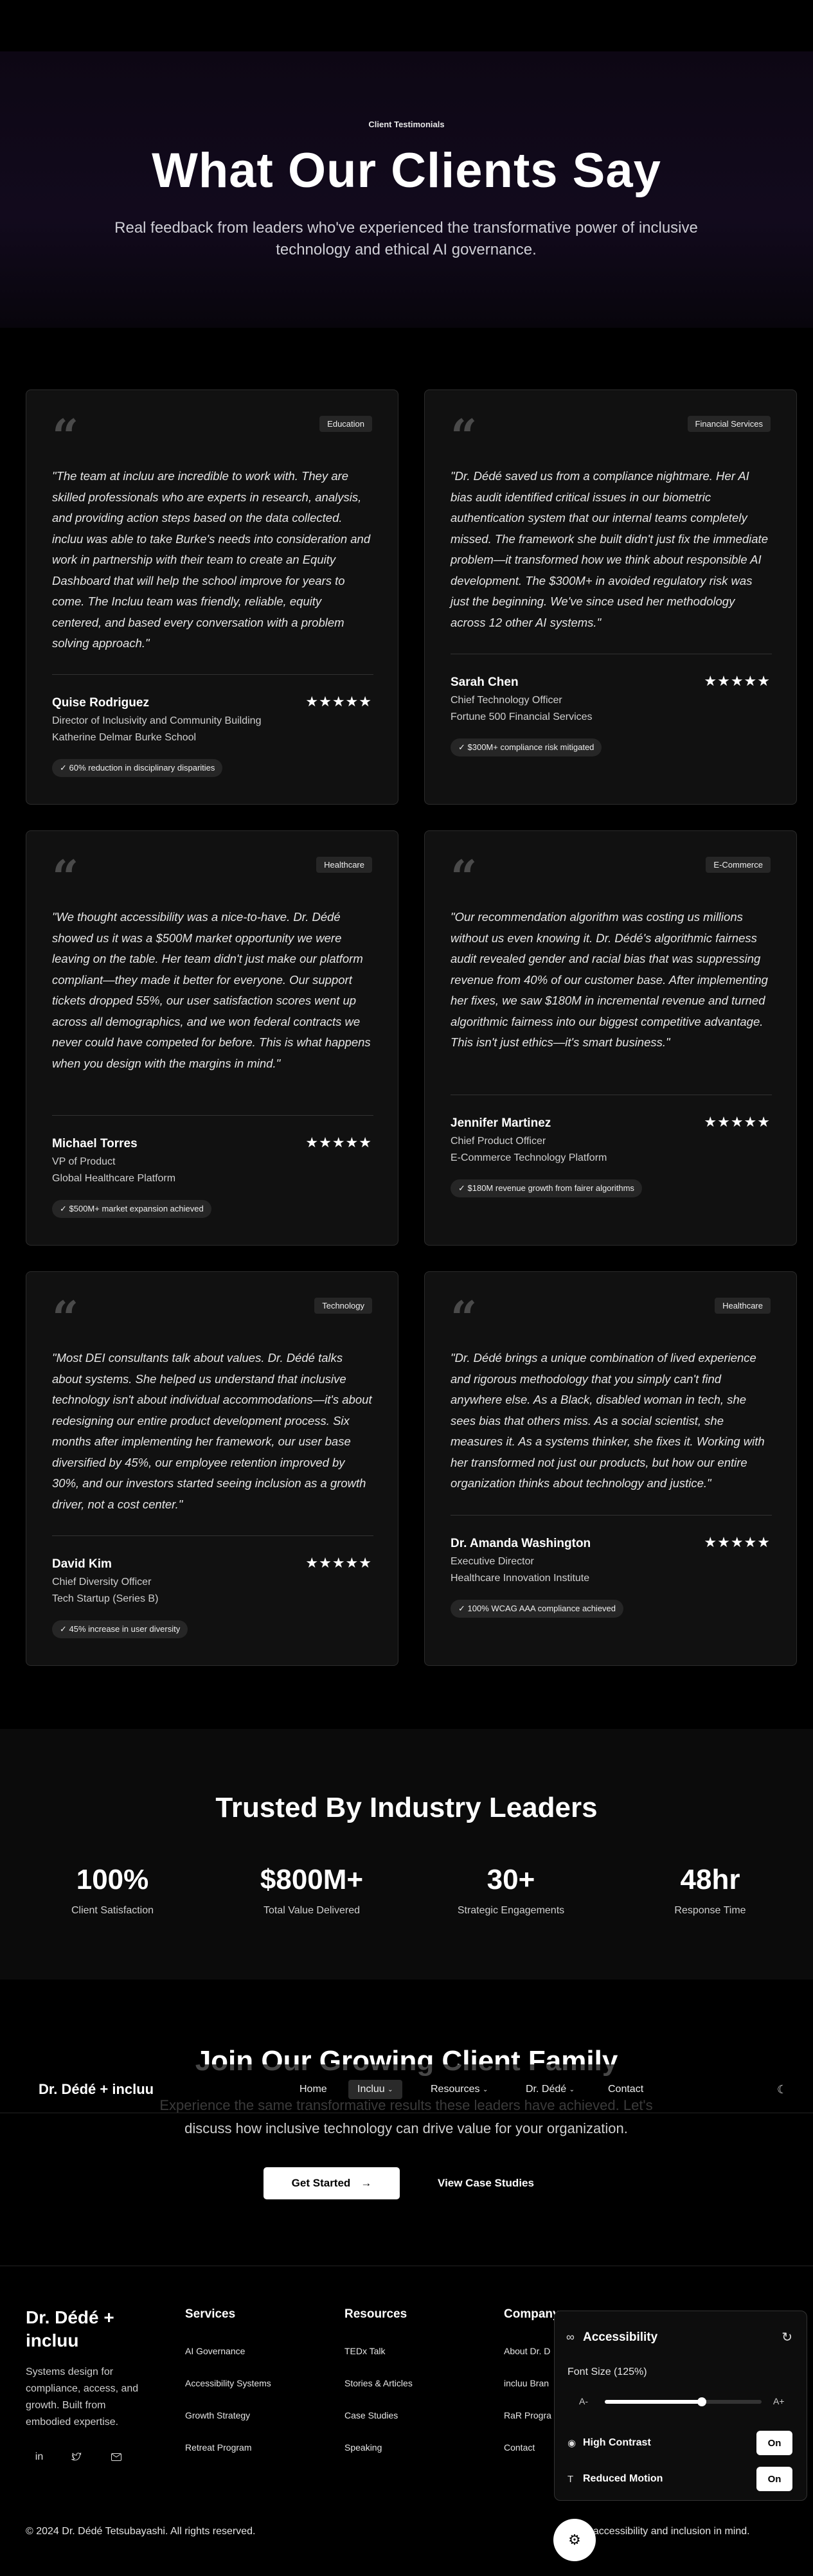  I want to click on stat-label: Response Time, so click(710, 1910).